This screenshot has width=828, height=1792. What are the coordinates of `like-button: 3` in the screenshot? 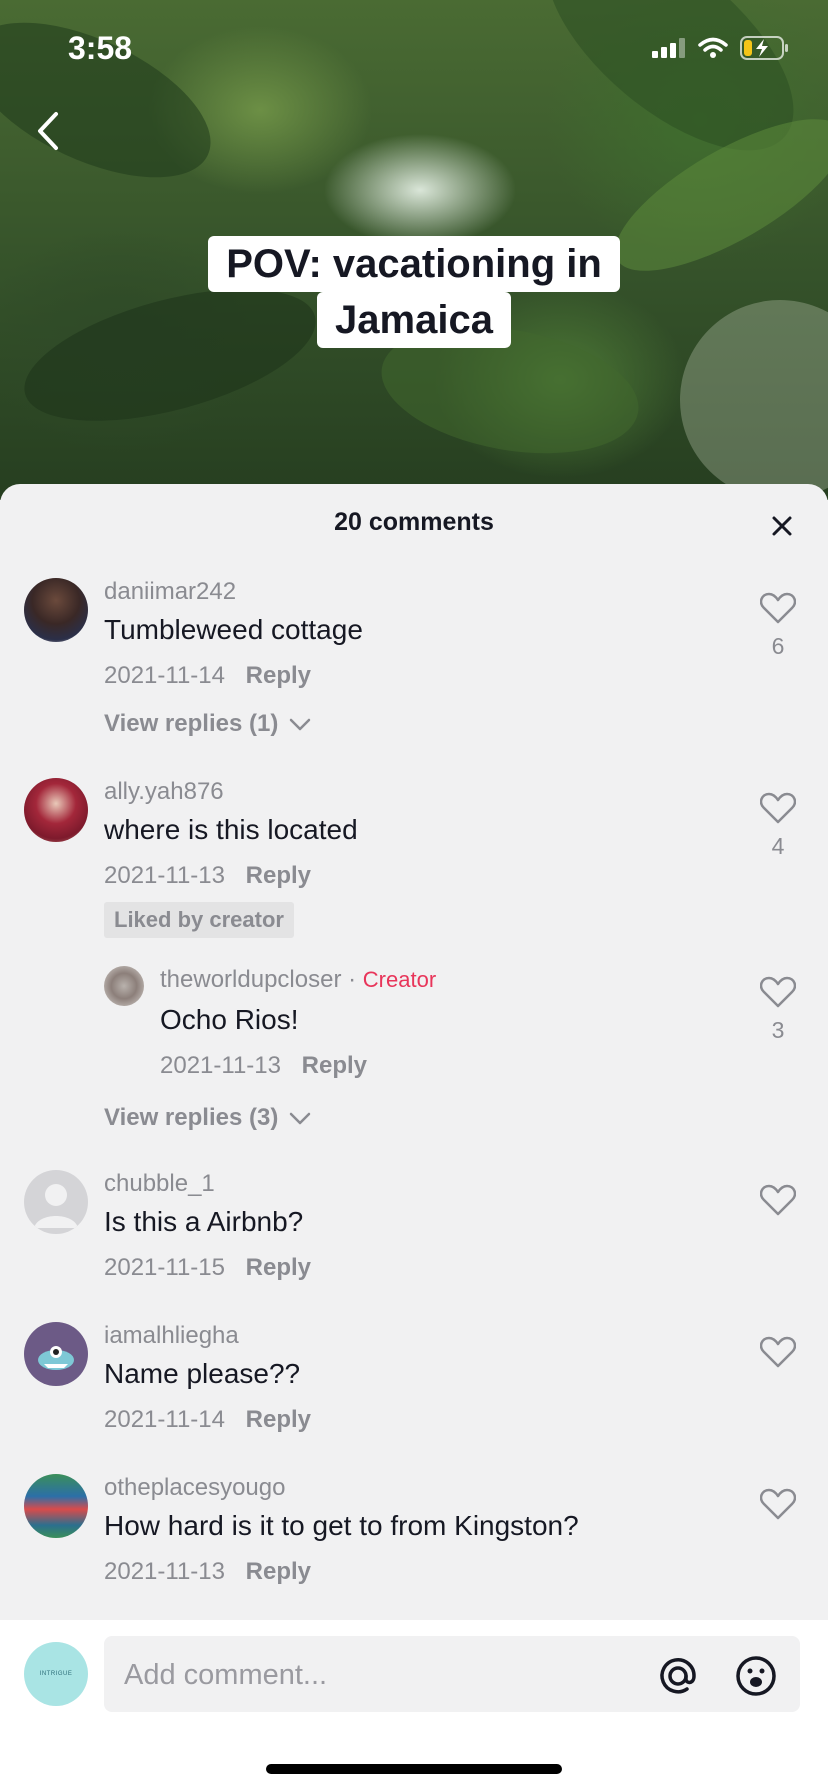 It's located at (778, 1010).